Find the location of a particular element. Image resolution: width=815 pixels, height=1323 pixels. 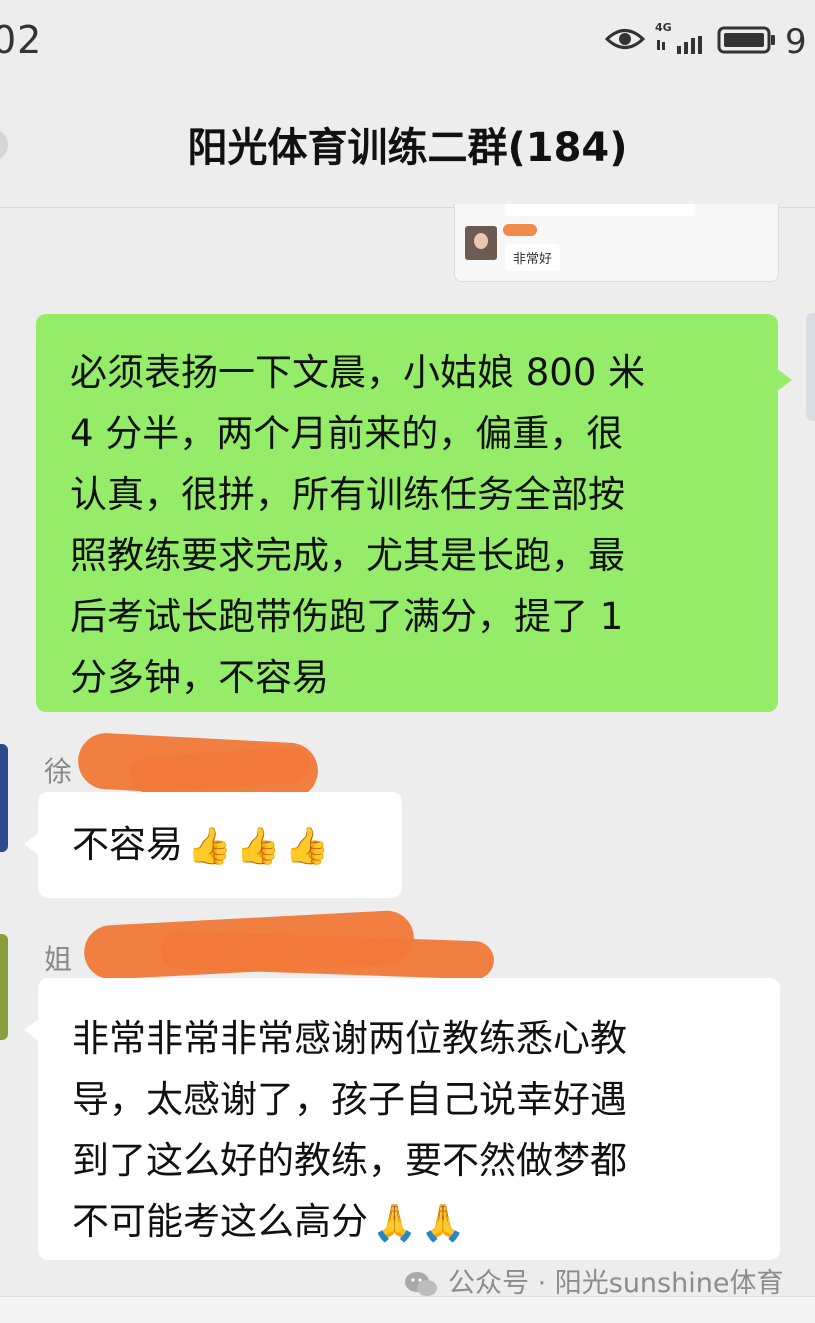

status-icons: 4G 9 is located at coordinates (710, 41).